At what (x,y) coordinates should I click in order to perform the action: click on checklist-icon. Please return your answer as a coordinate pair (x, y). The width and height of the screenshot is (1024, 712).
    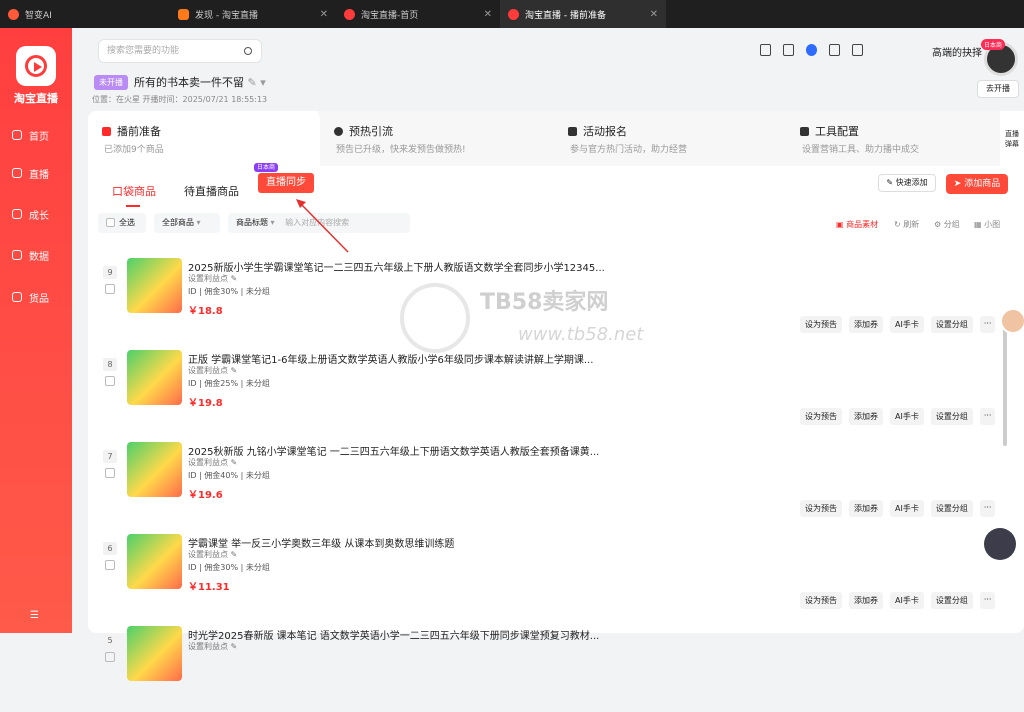
    Looking at the image, I should click on (834, 50).